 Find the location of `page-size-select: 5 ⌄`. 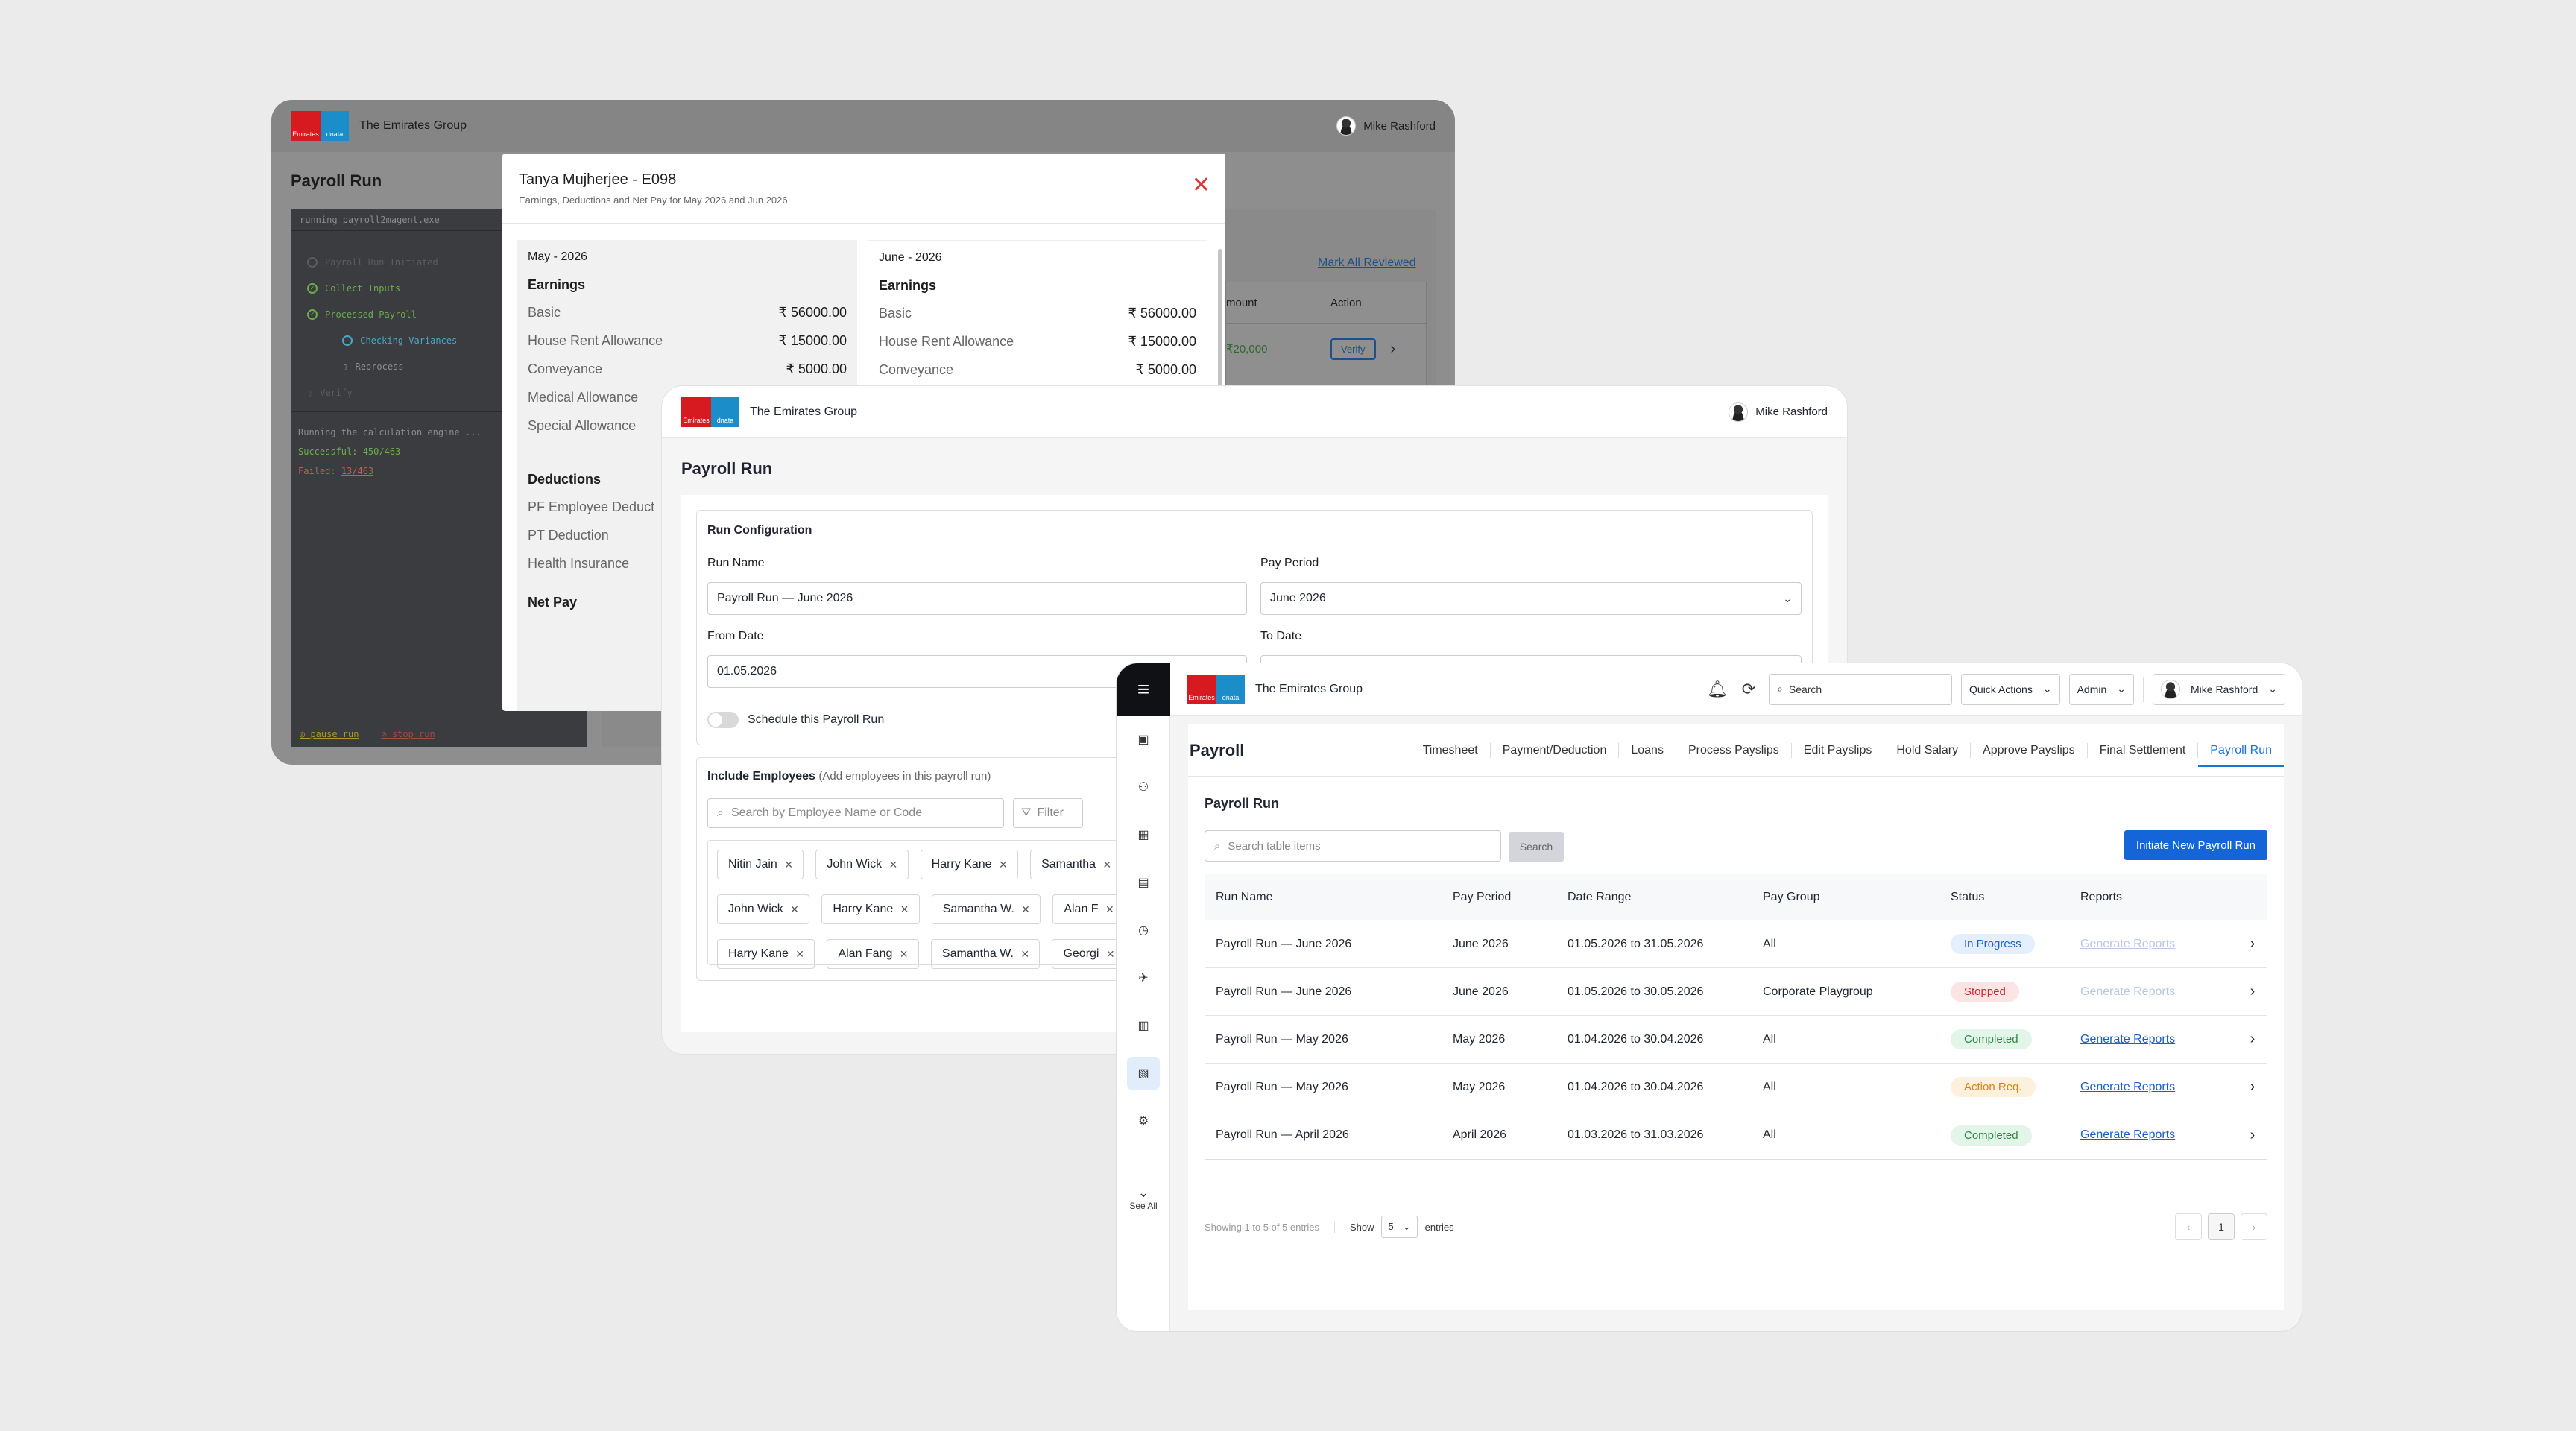

page-size-select: 5 ⌄ is located at coordinates (1399, 1227).